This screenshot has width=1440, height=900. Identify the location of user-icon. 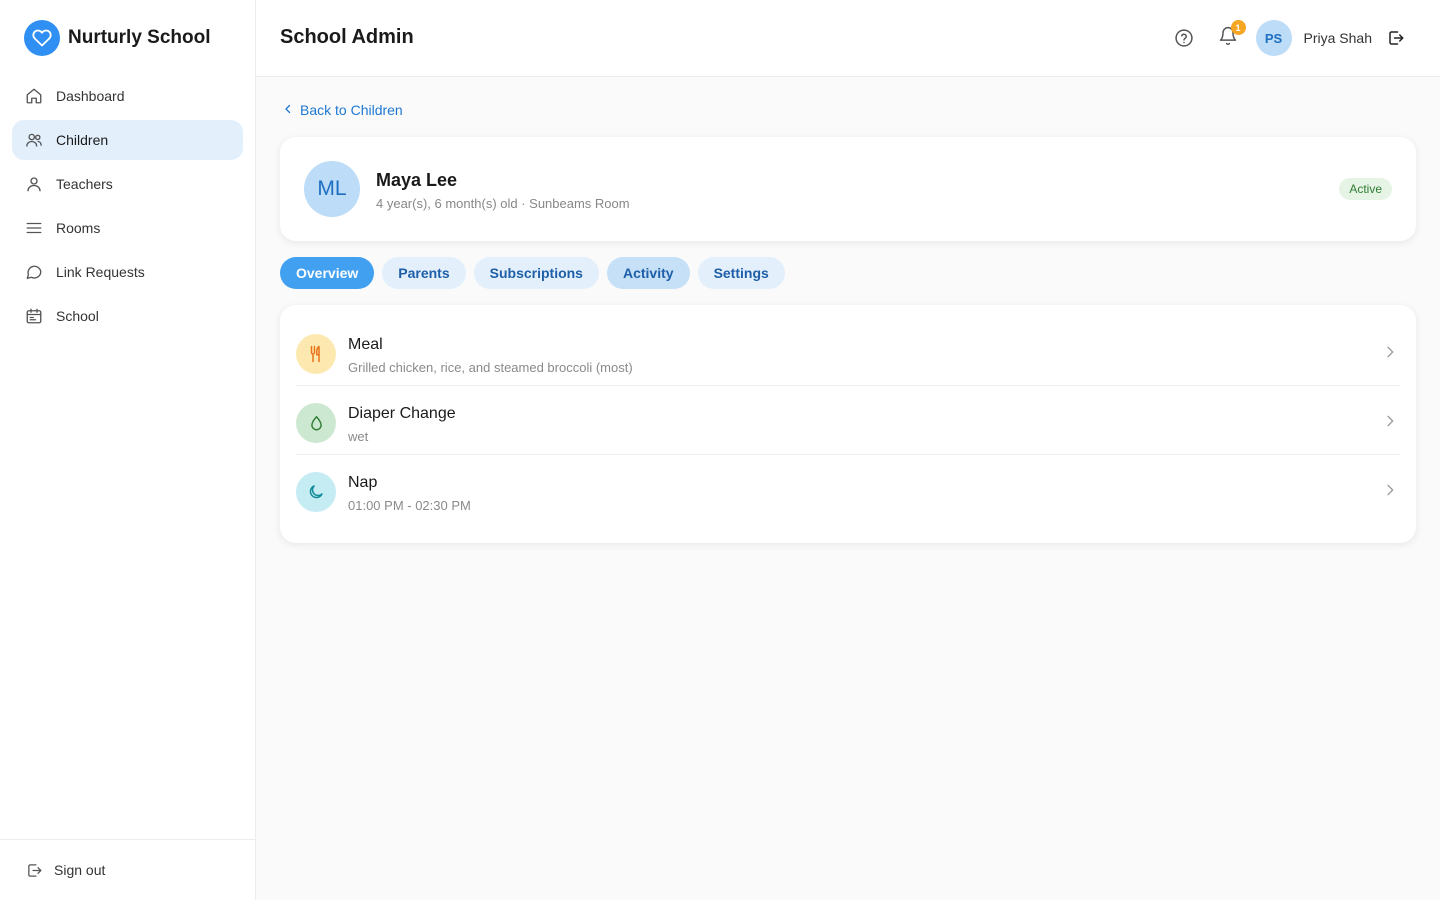
(34, 184).